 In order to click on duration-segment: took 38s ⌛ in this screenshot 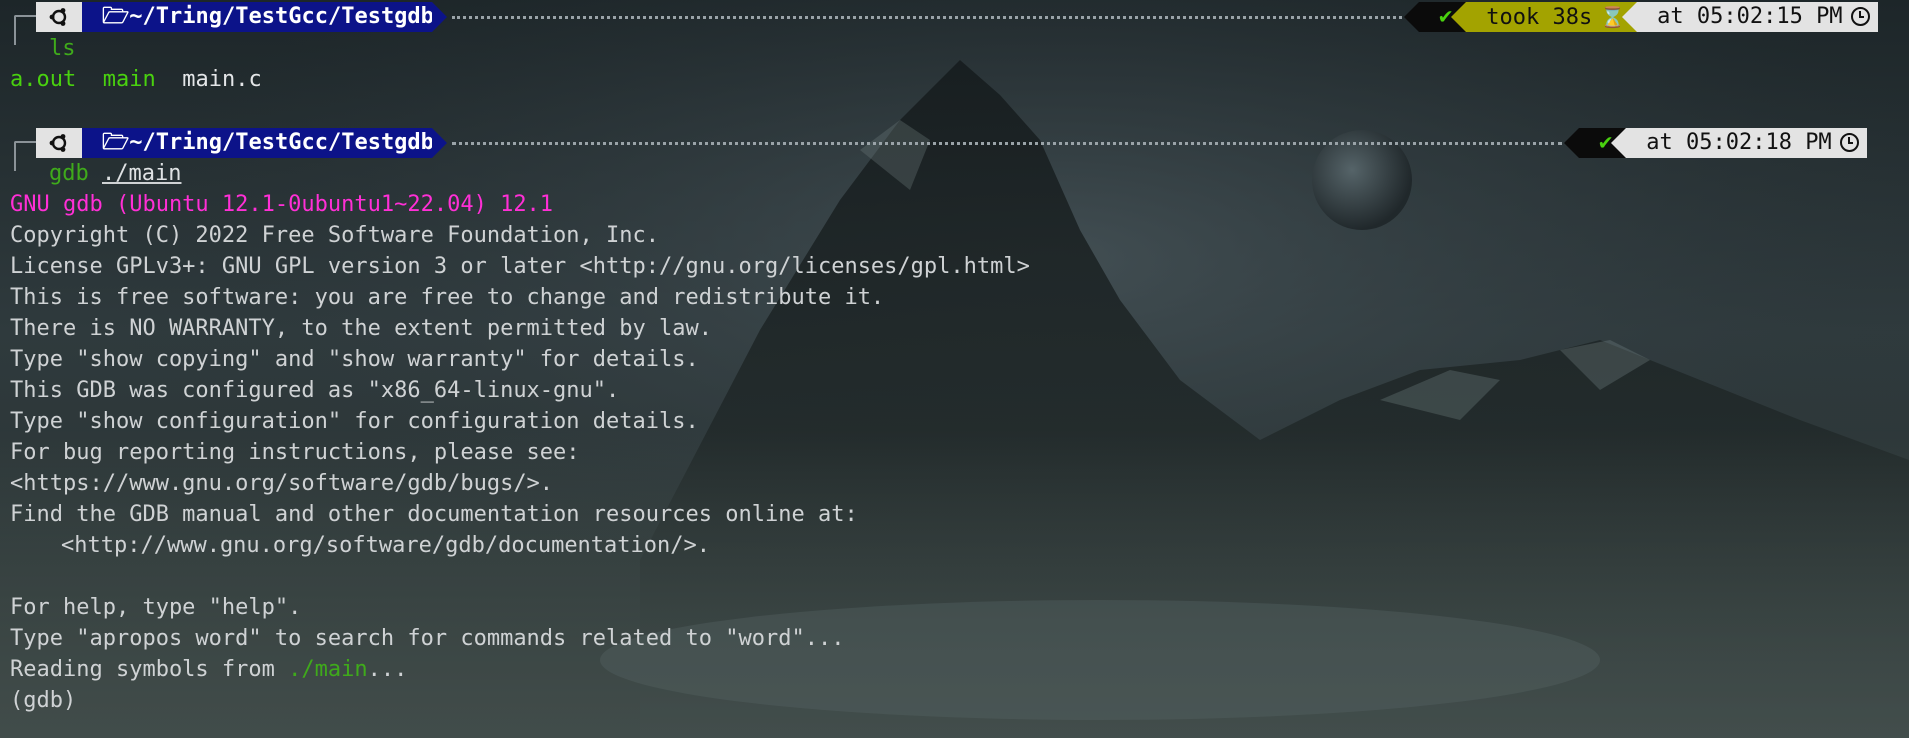, I will do `click(1544, 17)`.